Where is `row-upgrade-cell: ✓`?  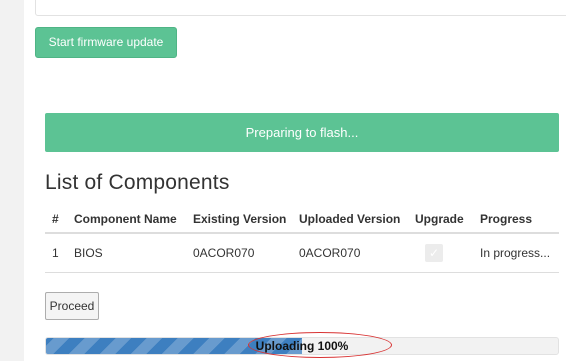 row-upgrade-cell: ✓ is located at coordinates (440, 253).